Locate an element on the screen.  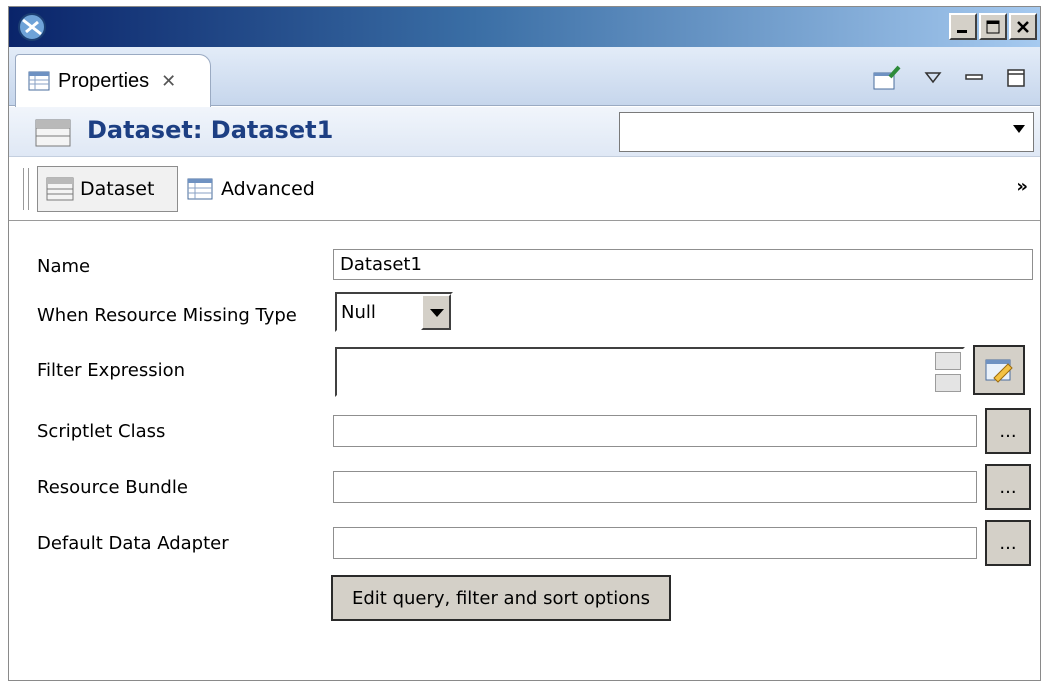
section-header: Dataset: Dataset1 is located at coordinates (524, 132).